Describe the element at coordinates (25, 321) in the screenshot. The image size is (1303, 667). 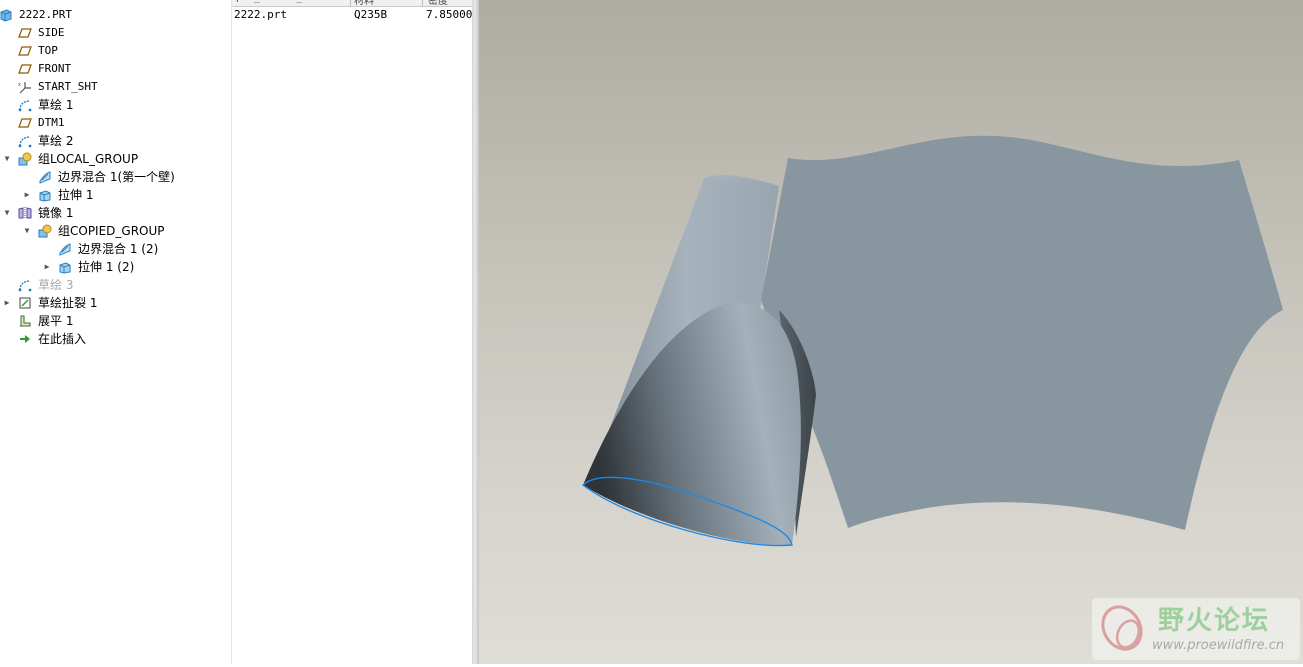
I see `flatten-icon` at that location.